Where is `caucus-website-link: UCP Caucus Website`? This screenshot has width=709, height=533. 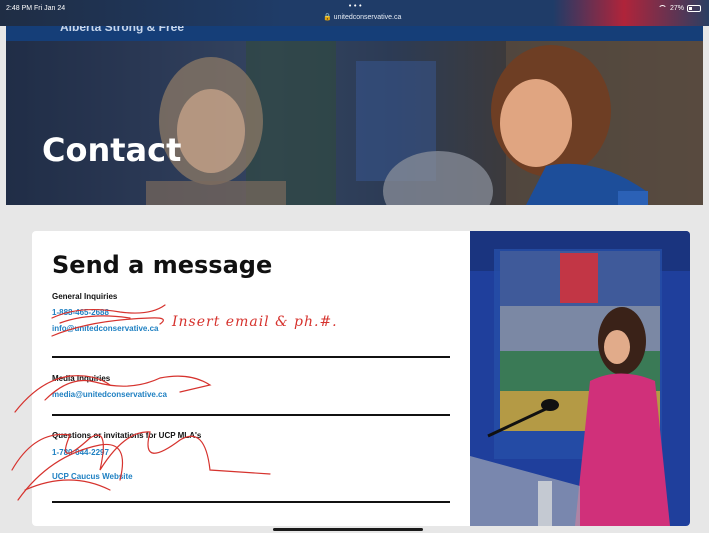 caucus-website-link: UCP Caucus Website is located at coordinates (92, 476).